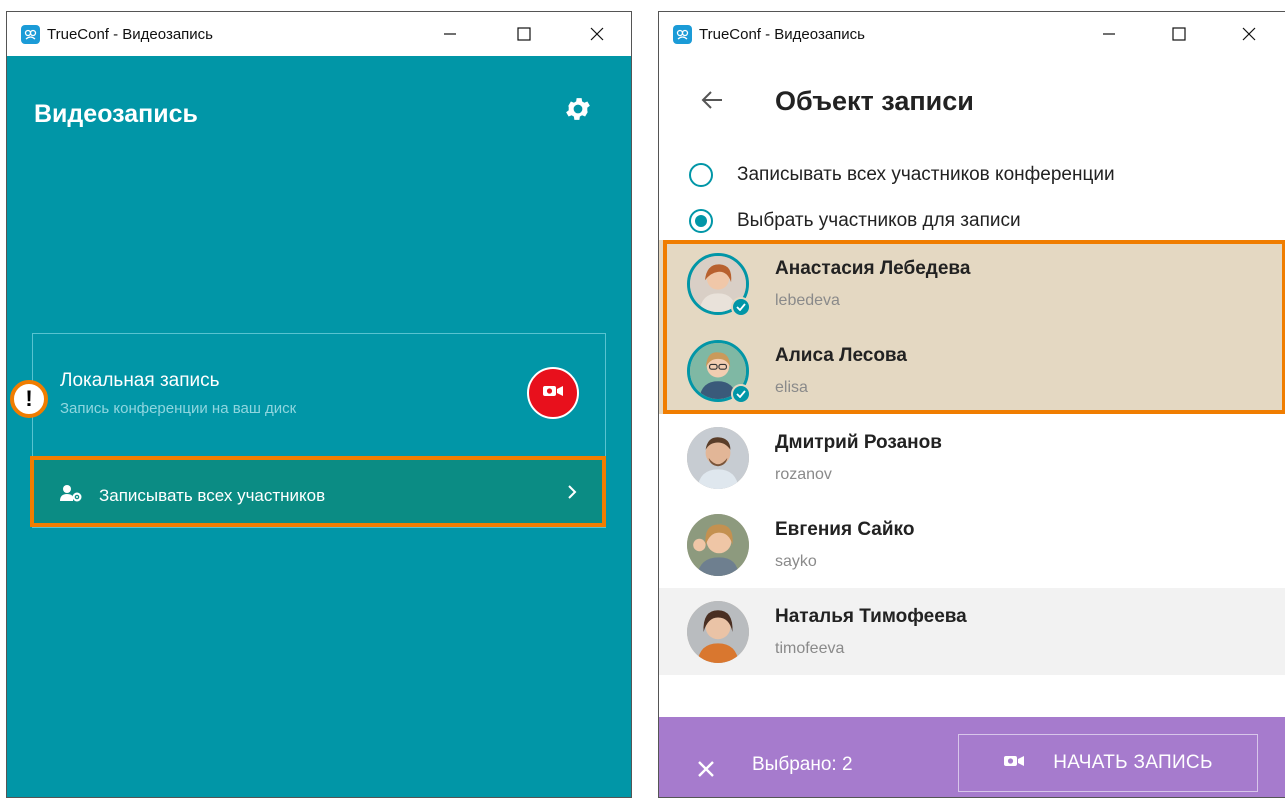 This screenshot has width=1285, height=798. Describe the element at coordinates (972, 283) in the screenshot. I see `participant-item: Анастасия Лебедева lebedeva` at that location.